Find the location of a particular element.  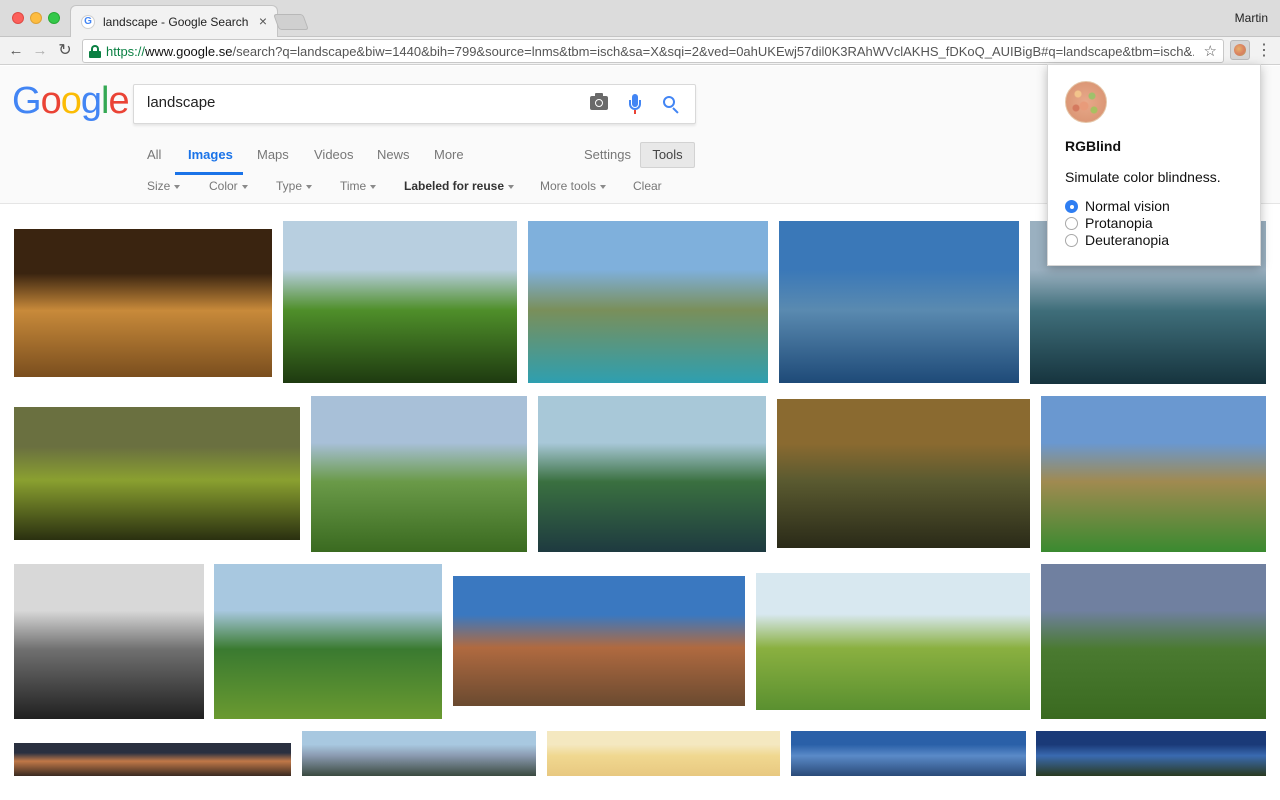

rgblind-extension-icon is located at coordinates (1240, 50).